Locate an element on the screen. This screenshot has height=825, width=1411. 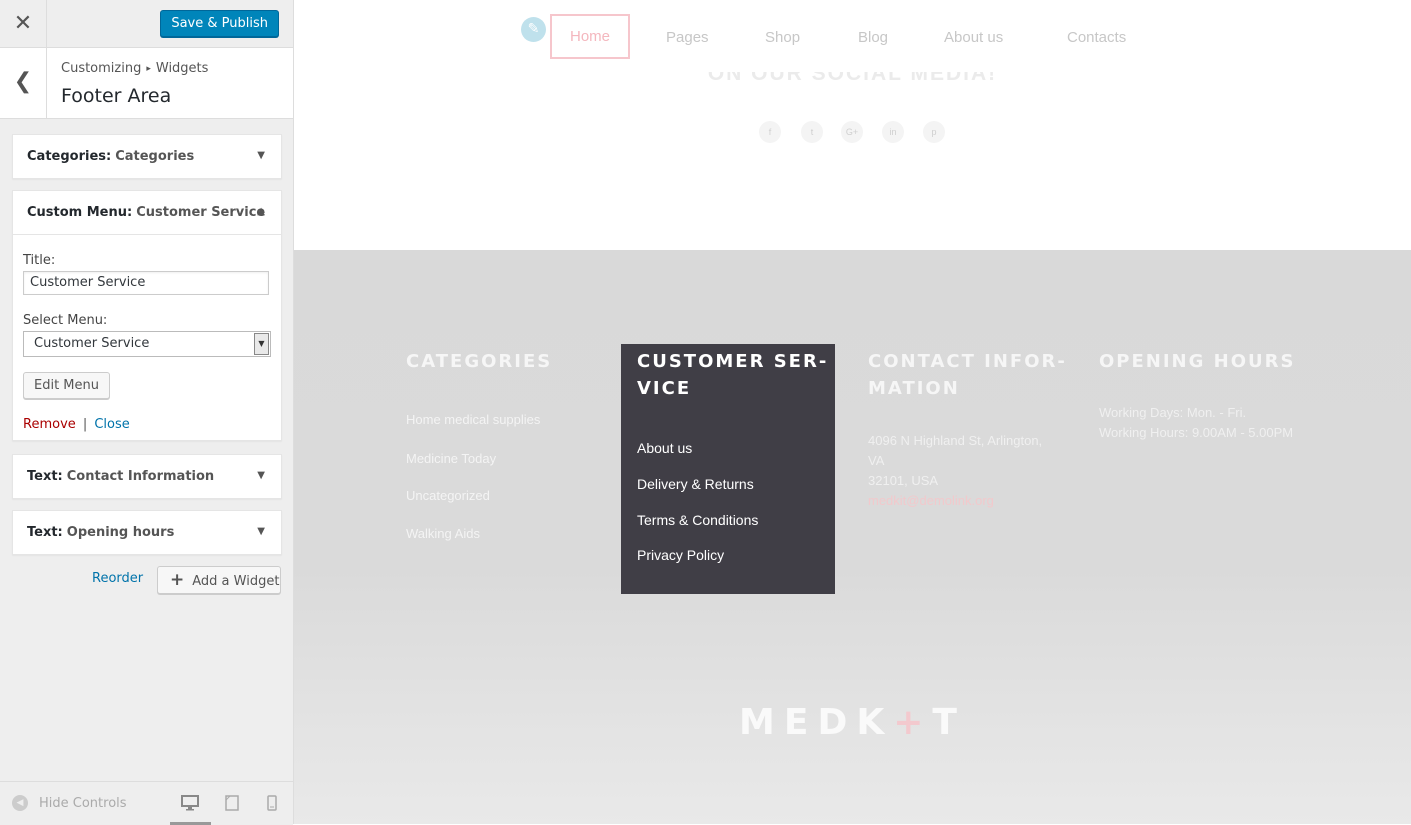
dropdown-arrow-icon: ▼ is located at coordinates (261, 344).